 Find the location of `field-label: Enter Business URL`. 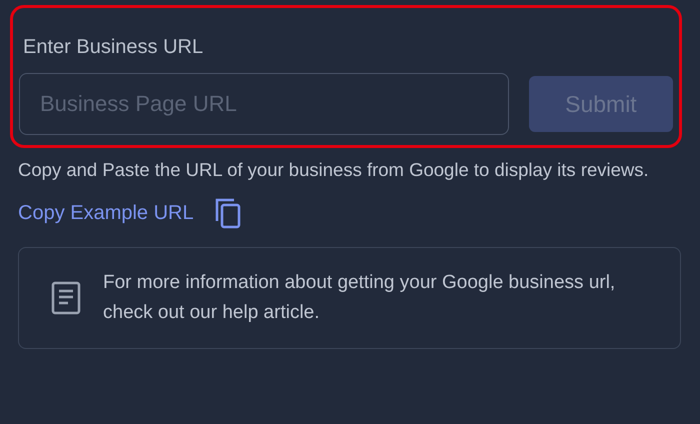

field-label: Enter Business URL is located at coordinates (113, 47).